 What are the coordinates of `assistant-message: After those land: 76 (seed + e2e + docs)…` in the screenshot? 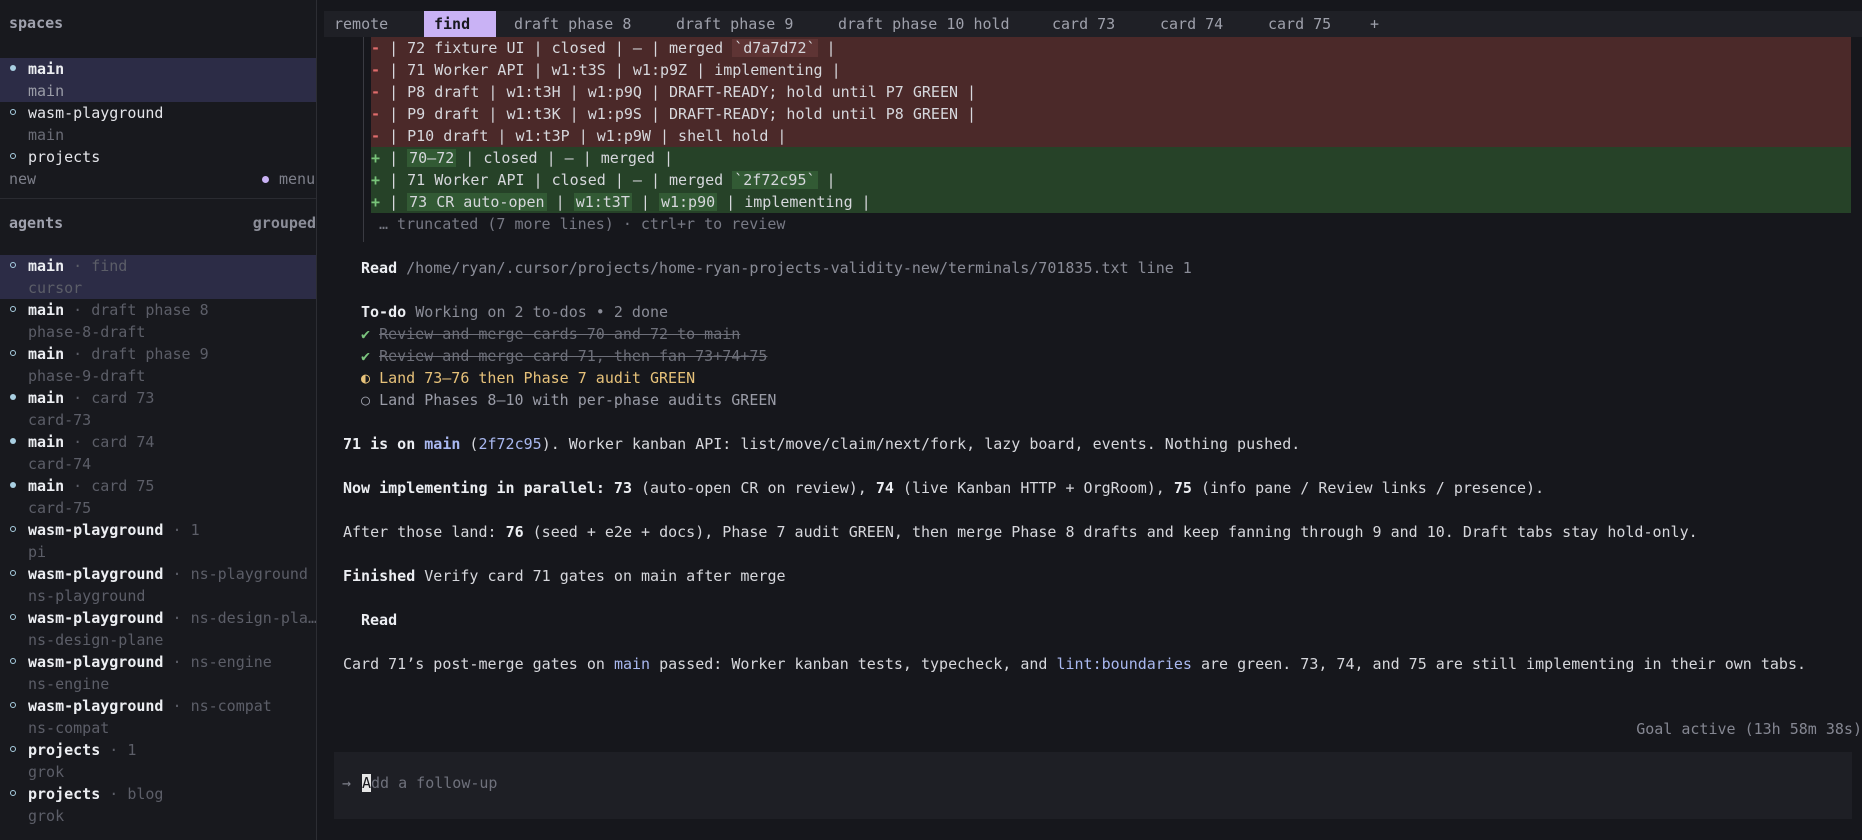 It's located at (1020, 532).